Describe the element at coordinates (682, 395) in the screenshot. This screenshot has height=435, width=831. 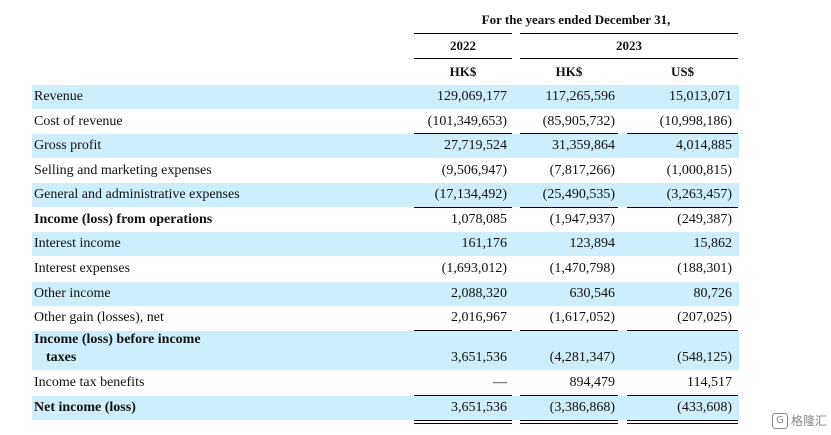
I see `rule-tax-c3` at that location.